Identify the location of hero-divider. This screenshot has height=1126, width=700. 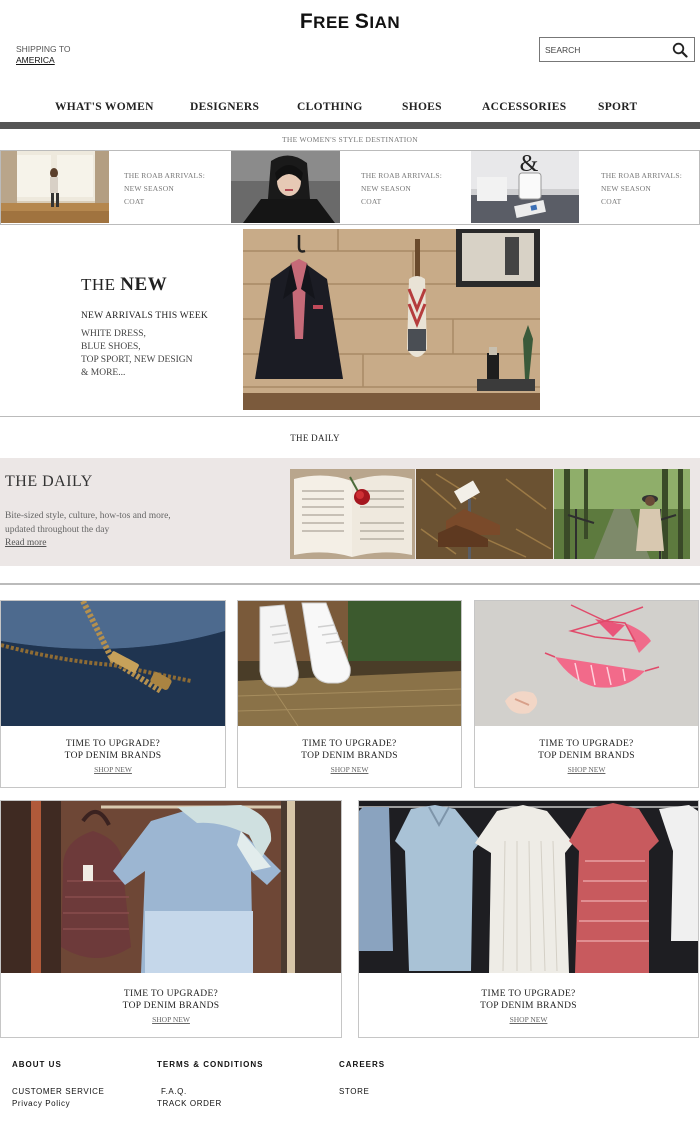
(350, 416).